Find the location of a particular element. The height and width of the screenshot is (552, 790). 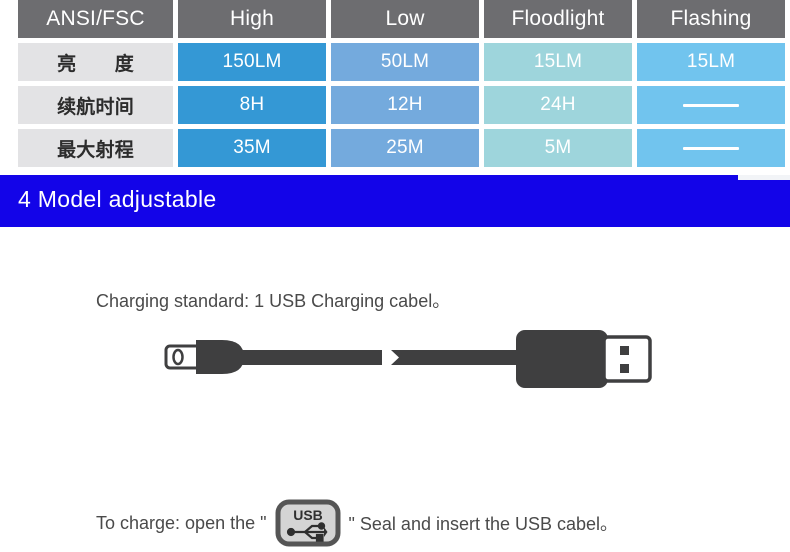

row-label-runtime: 续航时间 is located at coordinates (95, 105).